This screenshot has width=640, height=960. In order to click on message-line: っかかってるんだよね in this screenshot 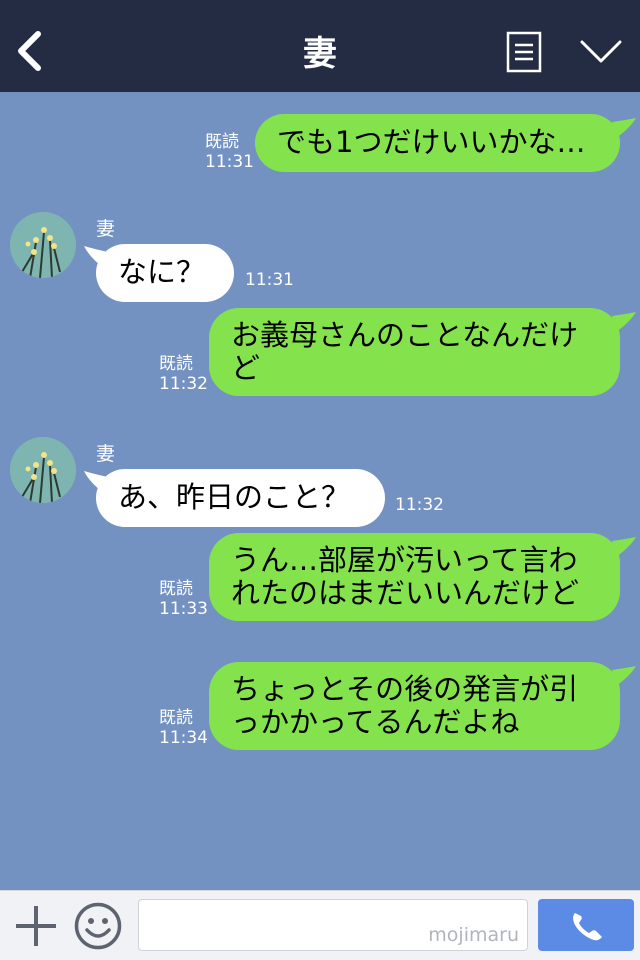, I will do `click(375, 722)`.